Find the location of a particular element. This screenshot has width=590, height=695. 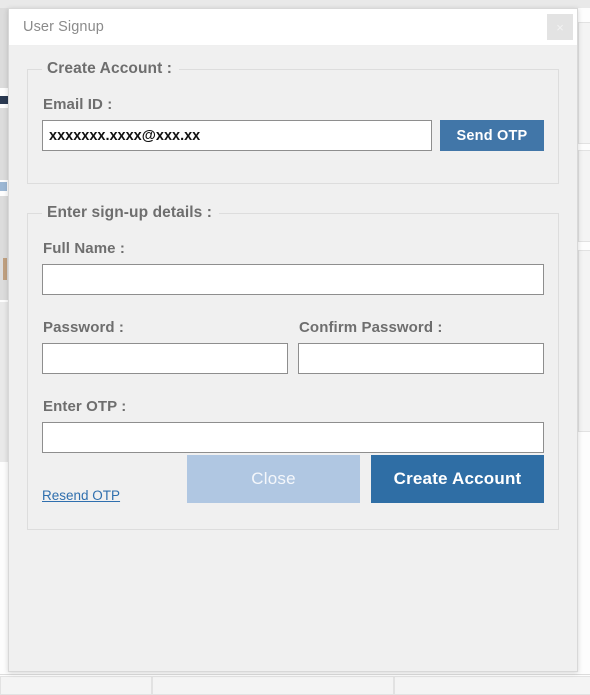

dialog-title-bar: User Signup × is located at coordinates (293, 27).